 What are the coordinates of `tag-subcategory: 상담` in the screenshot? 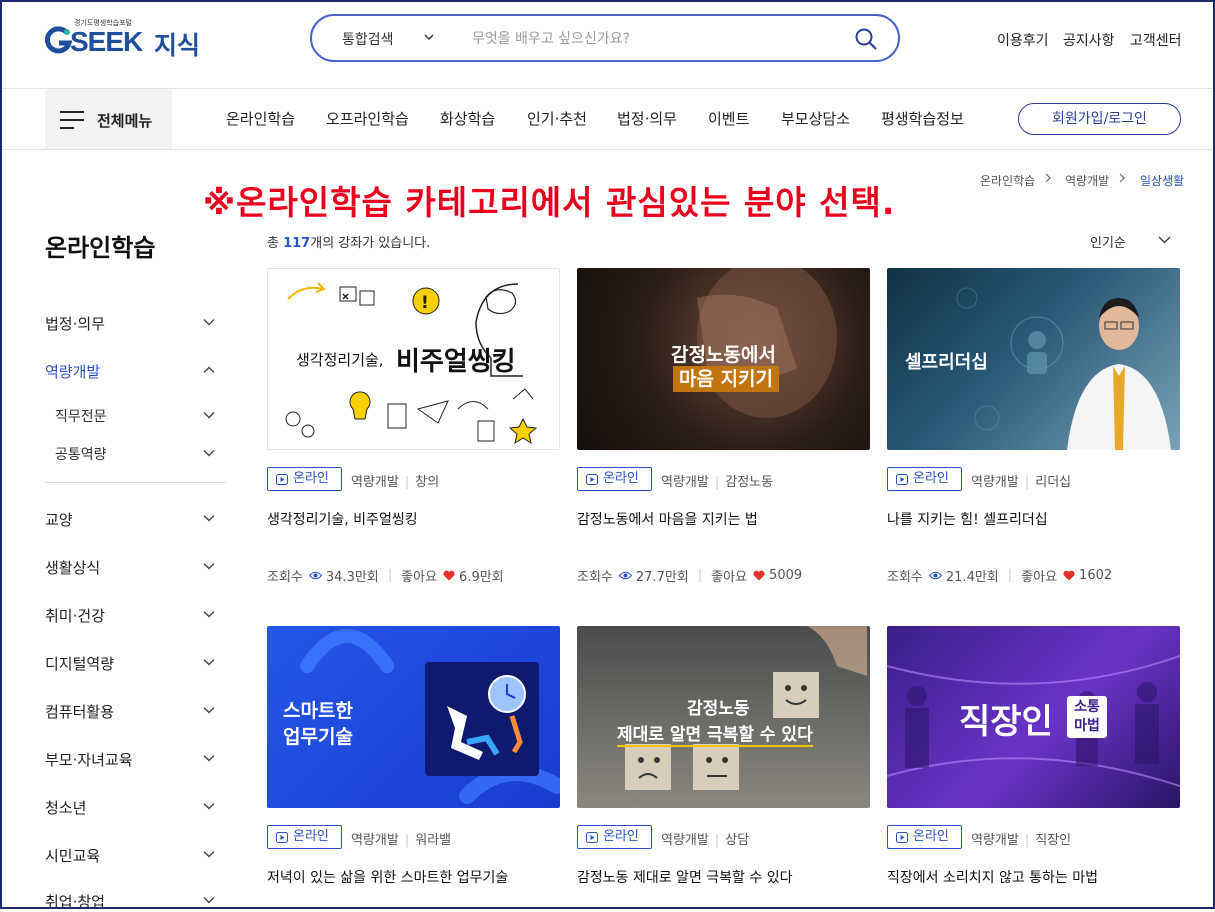 It's located at (737, 840).